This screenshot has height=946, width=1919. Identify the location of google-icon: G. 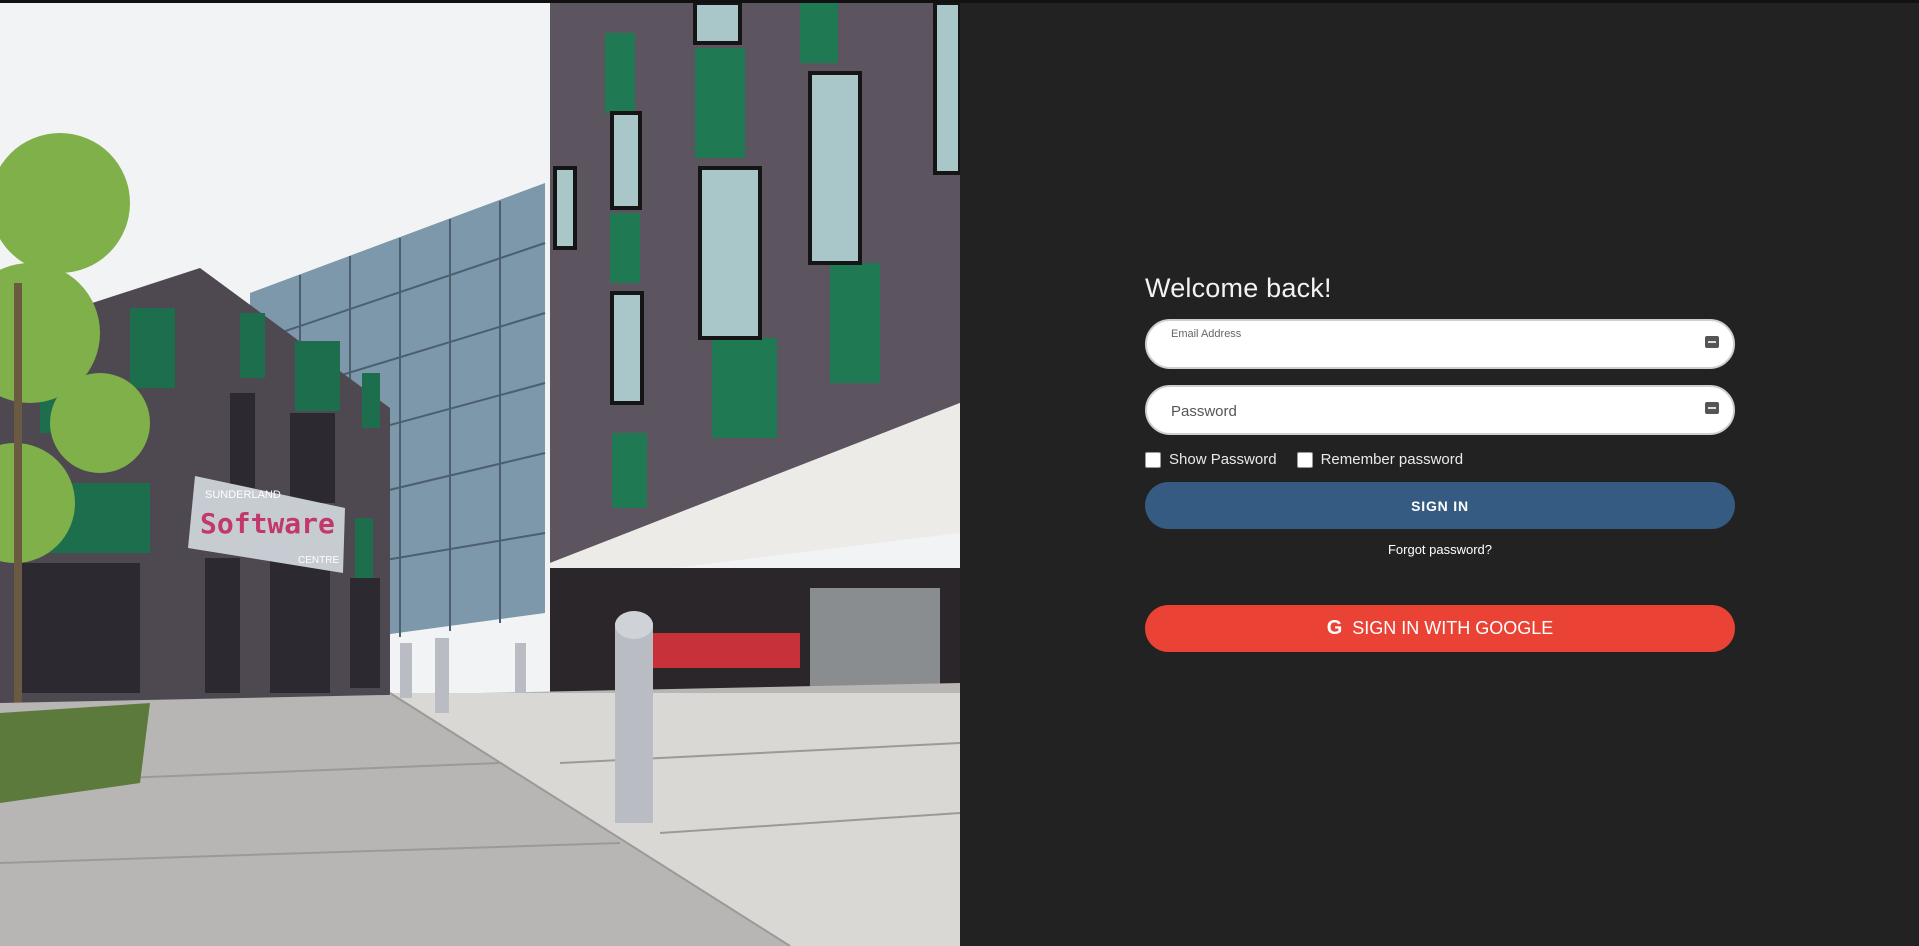
(1334, 628).